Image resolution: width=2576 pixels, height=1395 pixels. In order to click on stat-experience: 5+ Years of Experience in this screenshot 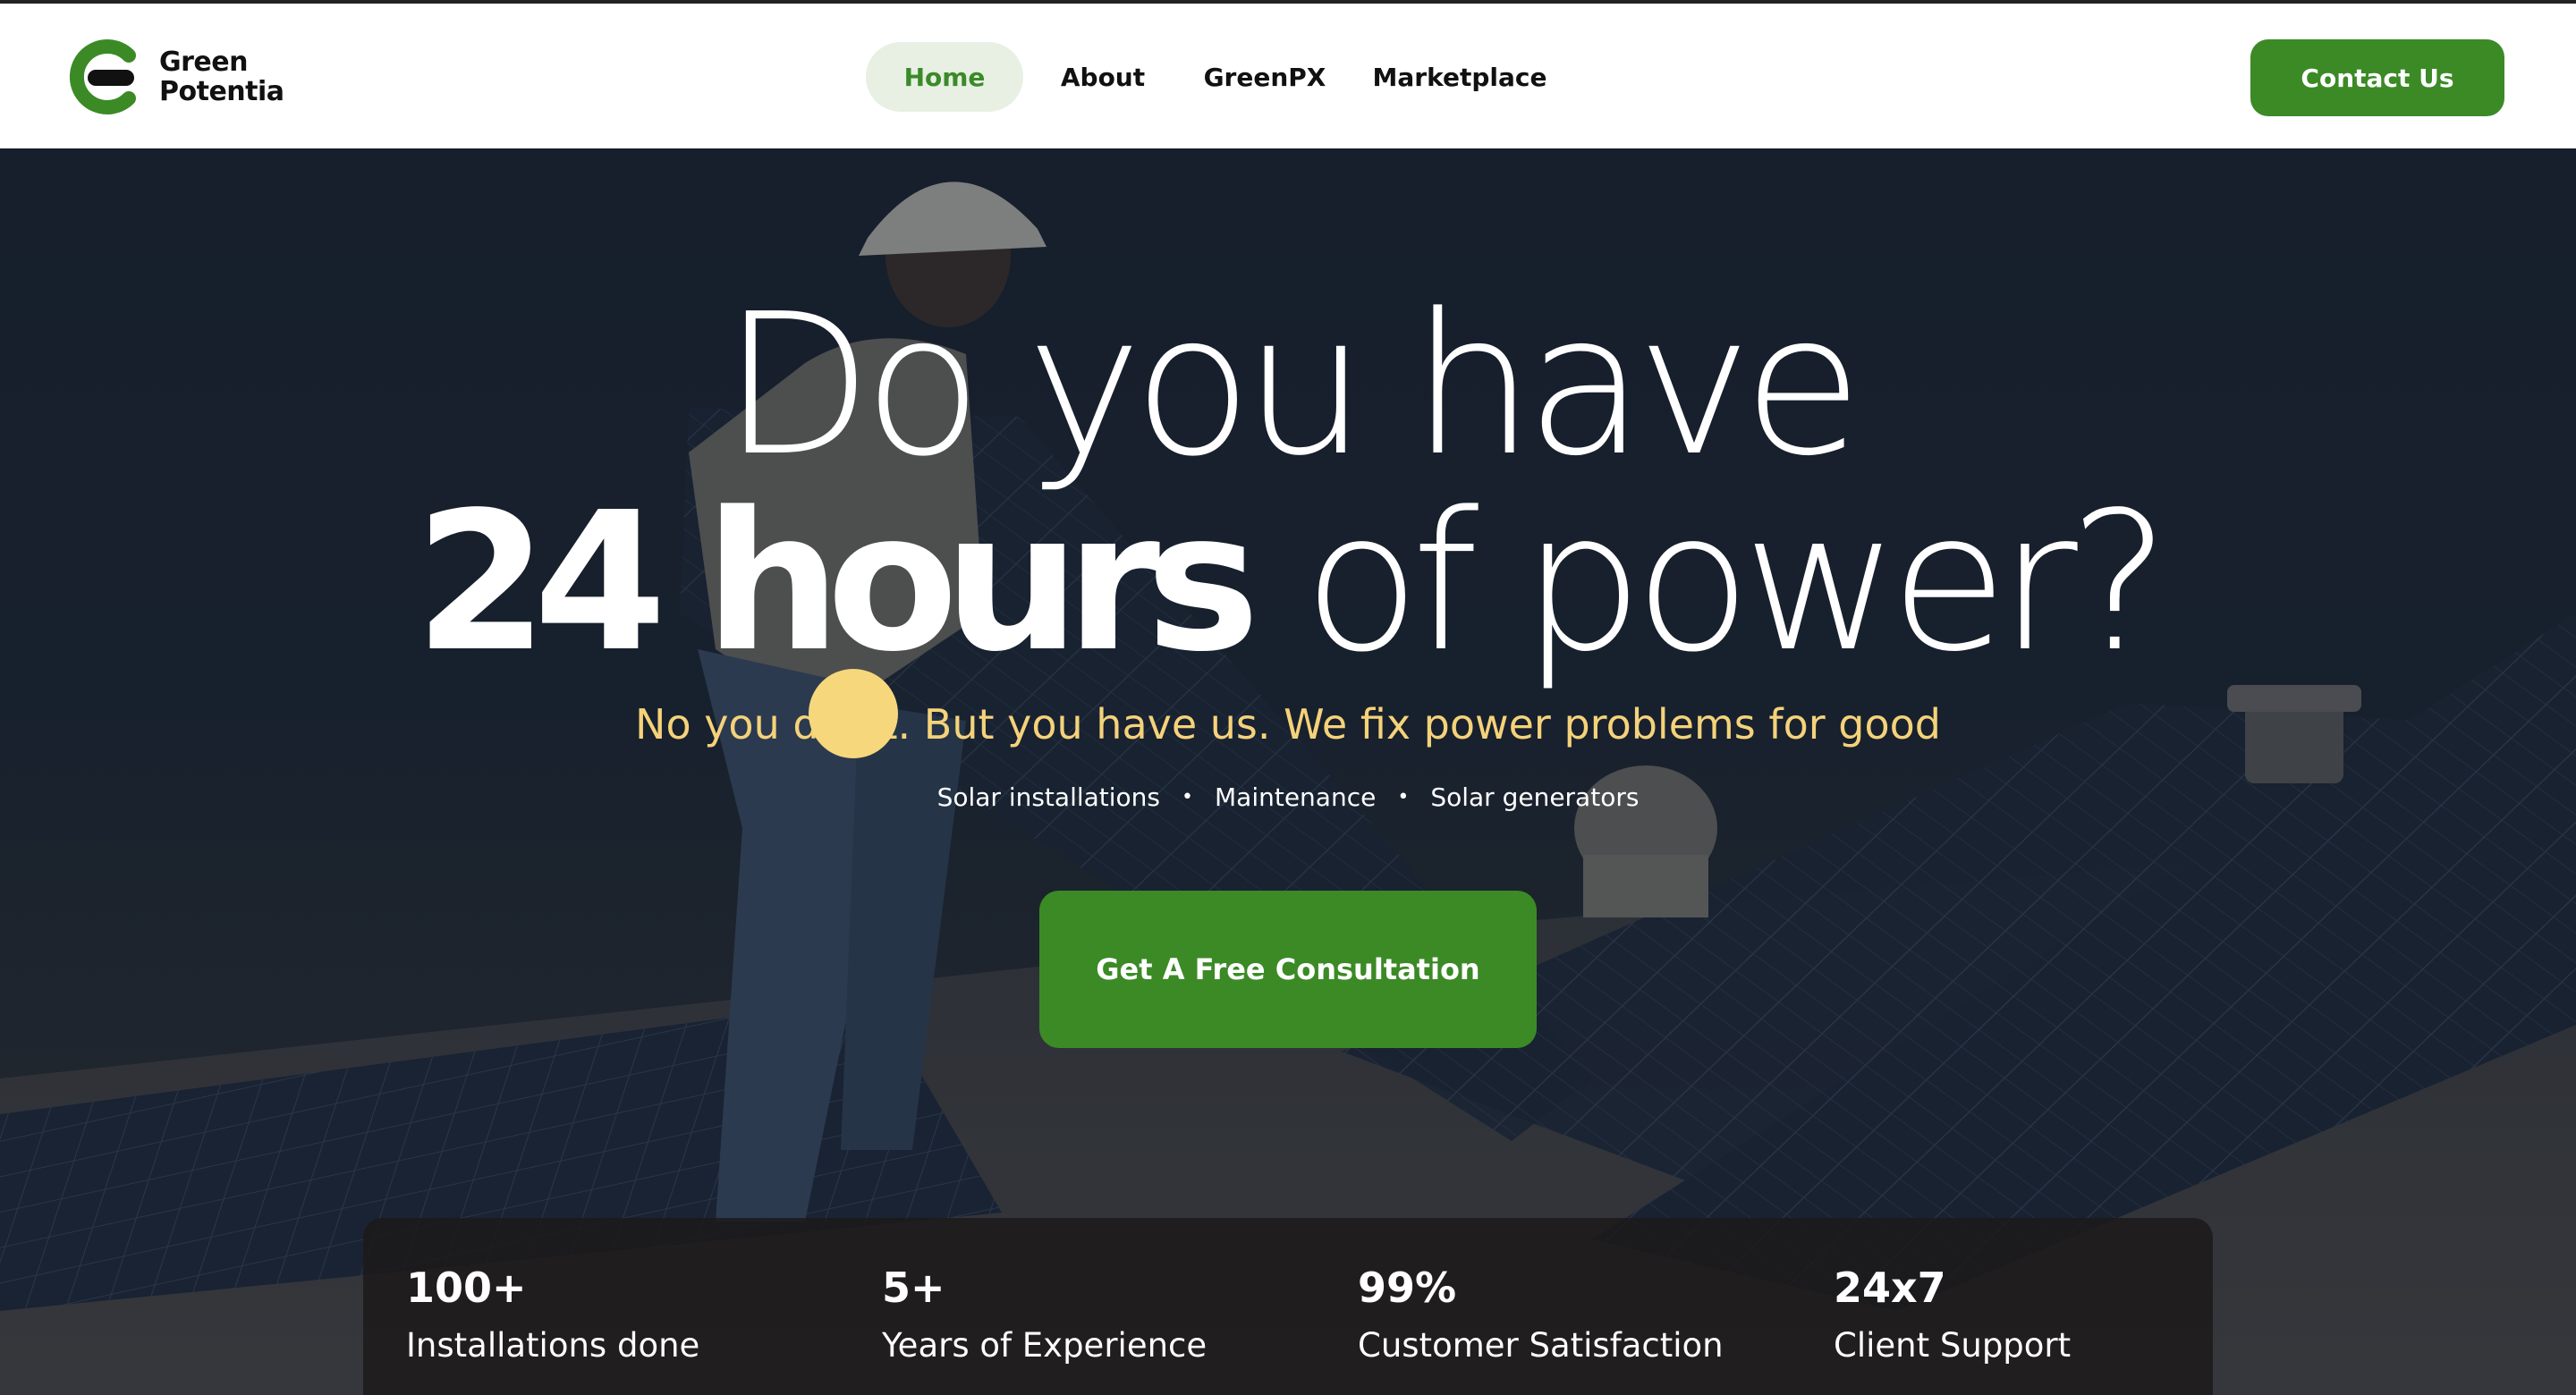, I will do `click(1044, 1314)`.